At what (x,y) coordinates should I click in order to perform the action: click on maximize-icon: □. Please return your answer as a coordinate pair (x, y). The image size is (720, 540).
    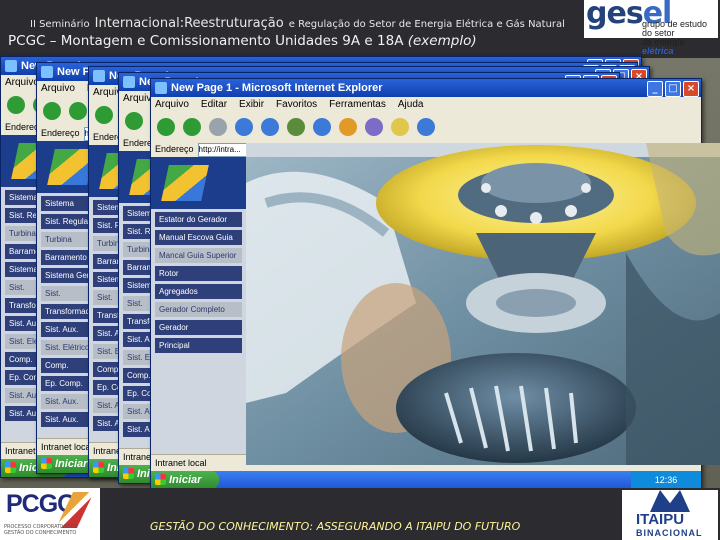
    Looking at the image, I should click on (673, 89).